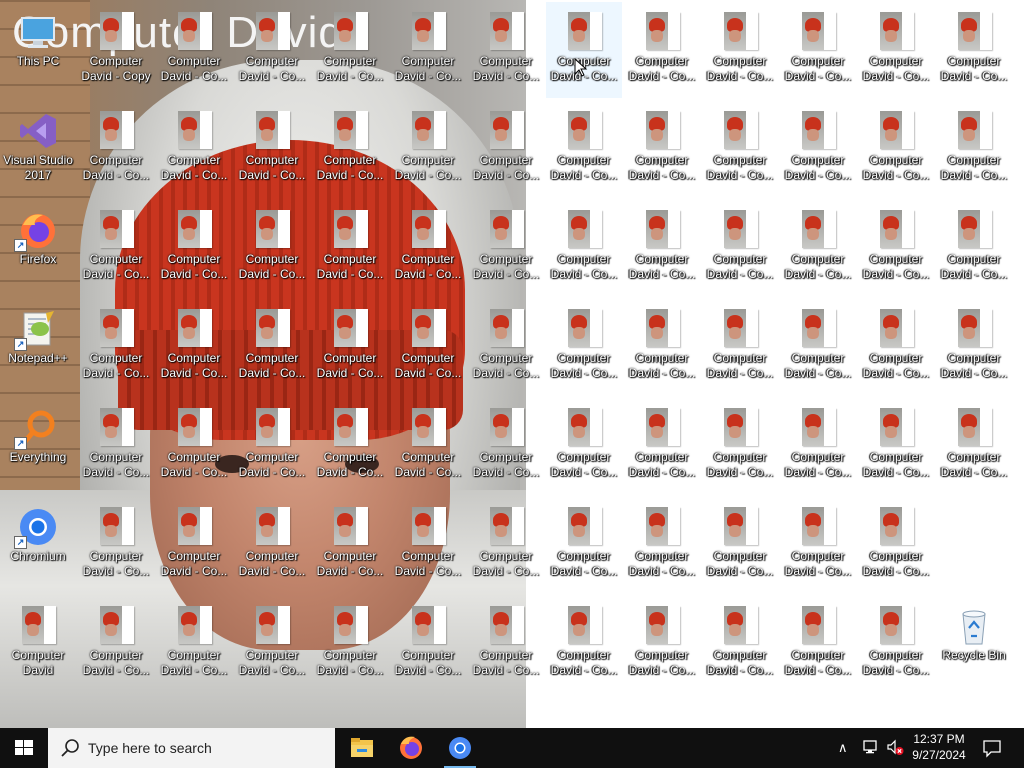 The height and width of the screenshot is (773, 1024). Describe the element at coordinates (843, 748) in the screenshot. I see `show-hidden-icons-chevron-icon: ∧` at that location.